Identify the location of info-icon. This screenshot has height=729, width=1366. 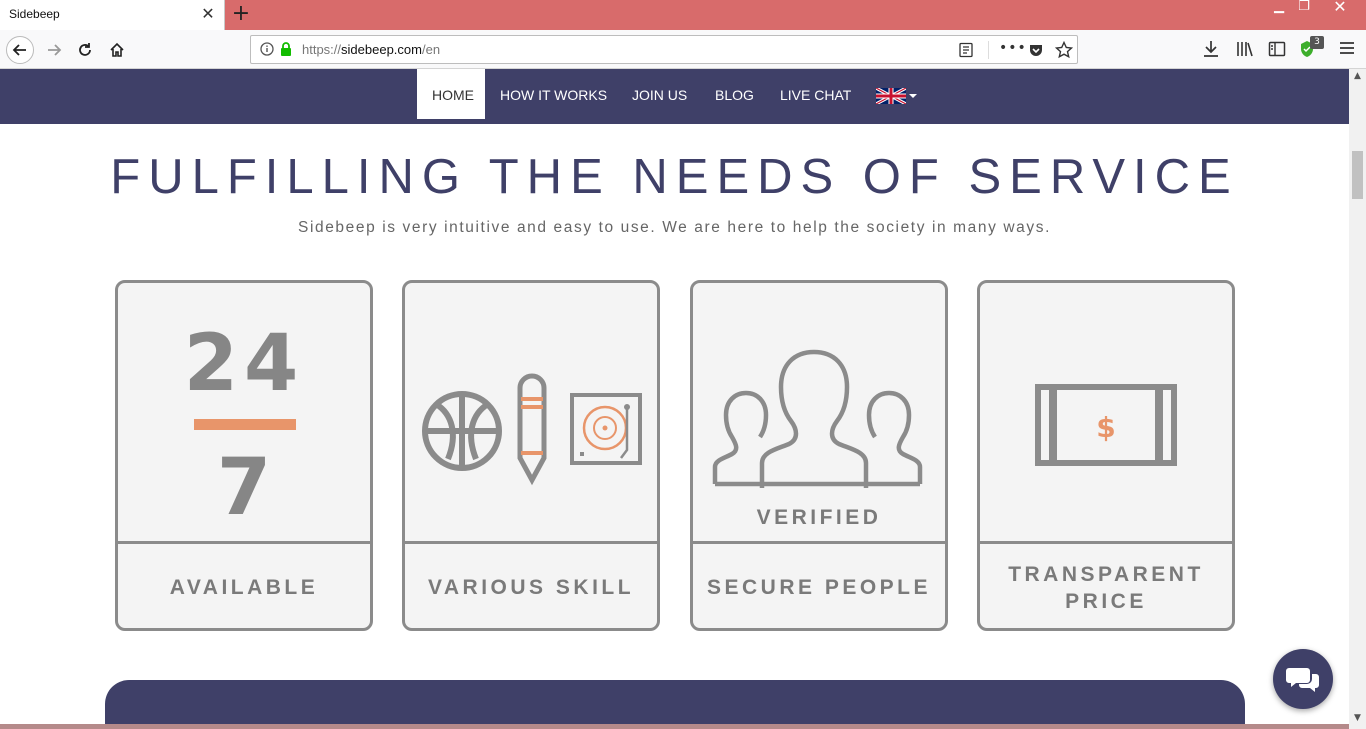
(267, 49).